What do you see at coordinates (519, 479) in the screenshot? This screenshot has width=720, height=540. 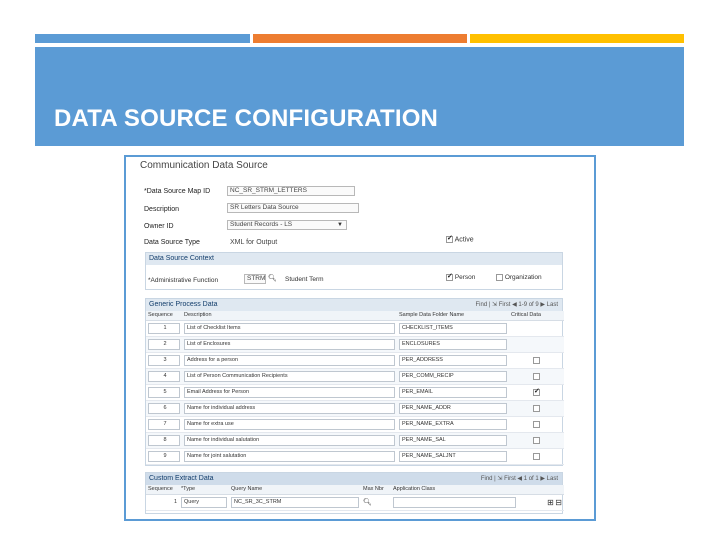 I see `custom-extract-nav: Find | ⇲ First ◀ 1 of 1 ▶ Last` at bounding box center [519, 479].